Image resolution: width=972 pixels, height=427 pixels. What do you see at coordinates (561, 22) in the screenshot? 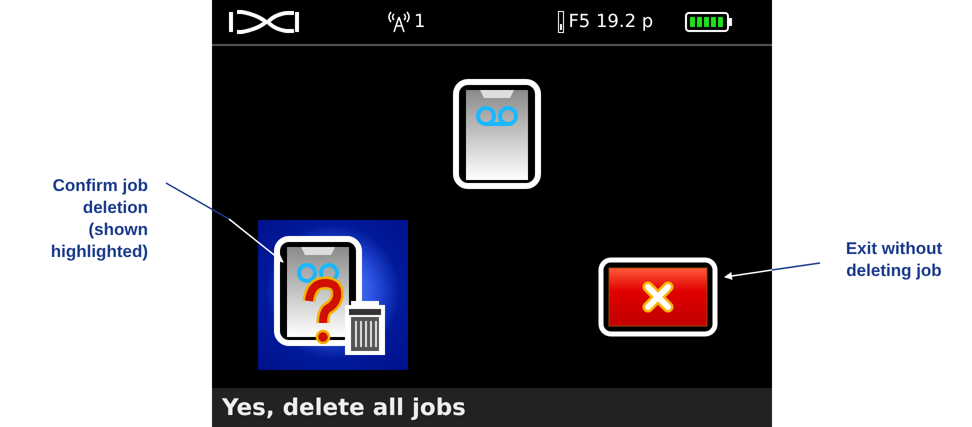
I see `gauge-icon` at bounding box center [561, 22].